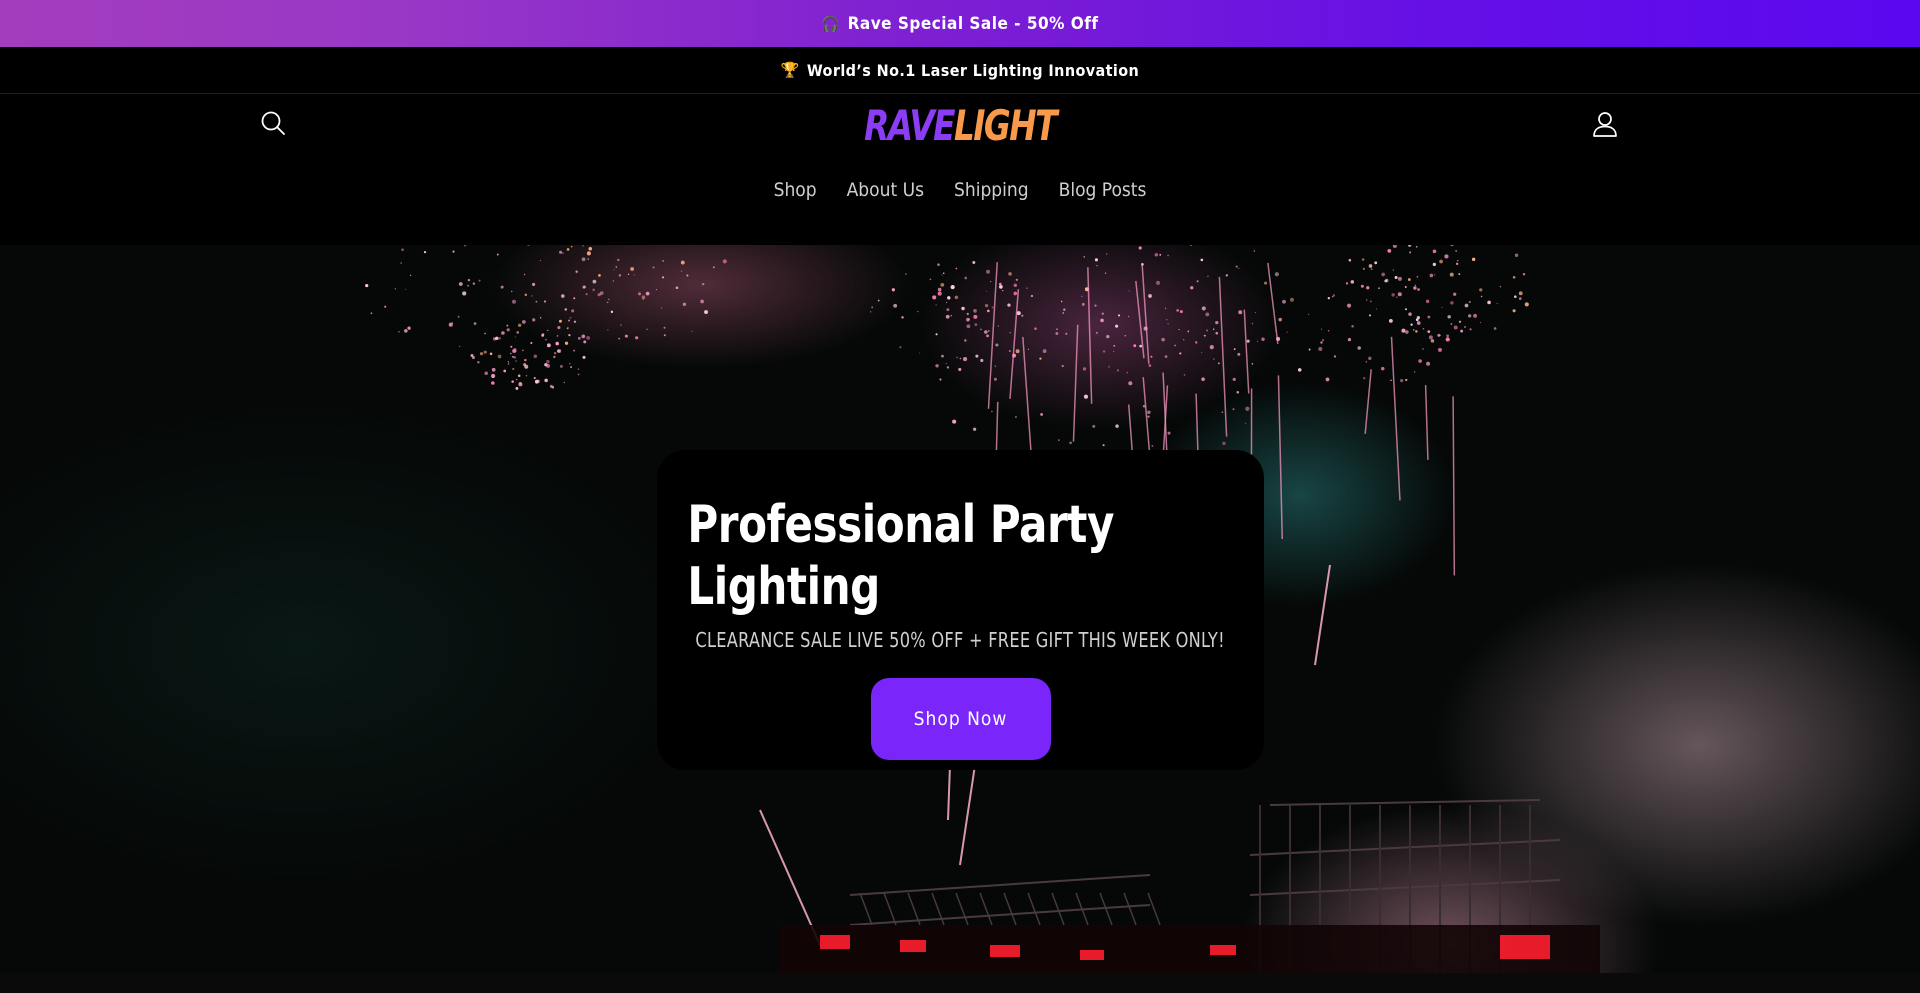 The height and width of the screenshot is (993, 1920). Describe the element at coordinates (790, 70) in the screenshot. I see `trophy-icon: 🏆` at that location.